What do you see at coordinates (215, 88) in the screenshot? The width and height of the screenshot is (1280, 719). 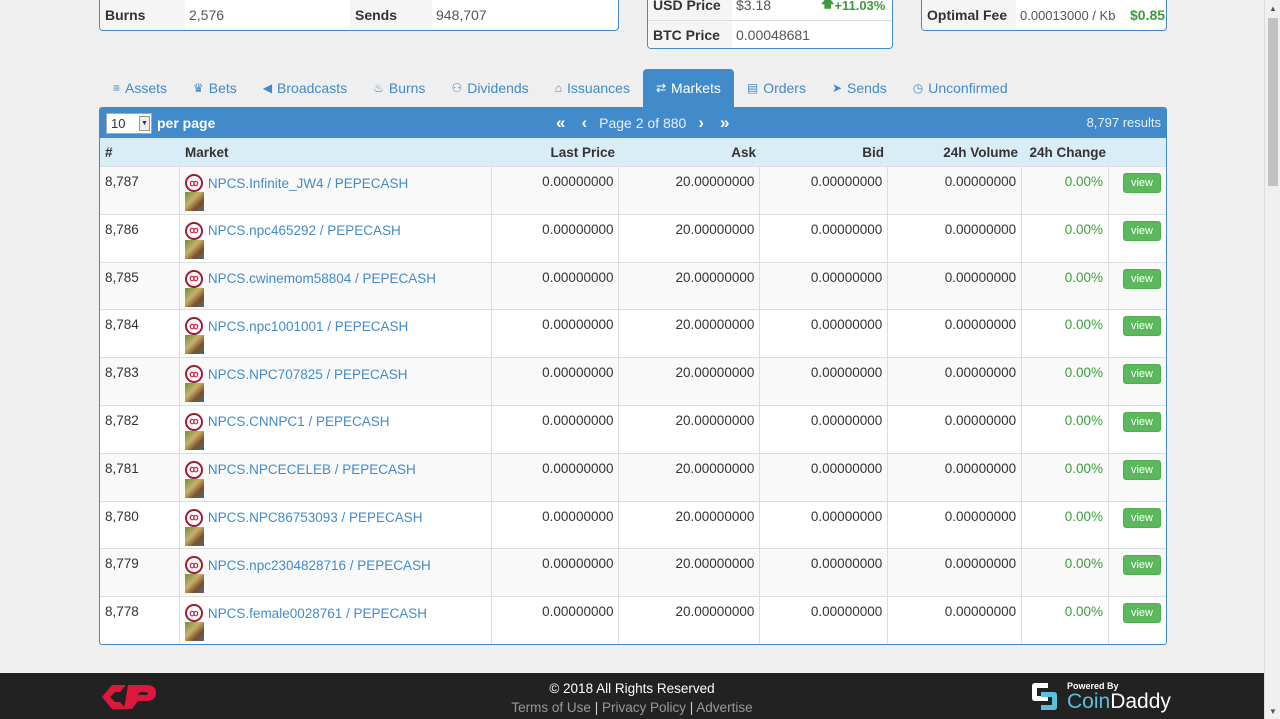 I see `tab-bets: ♛ Bets` at bounding box center [215, 88].